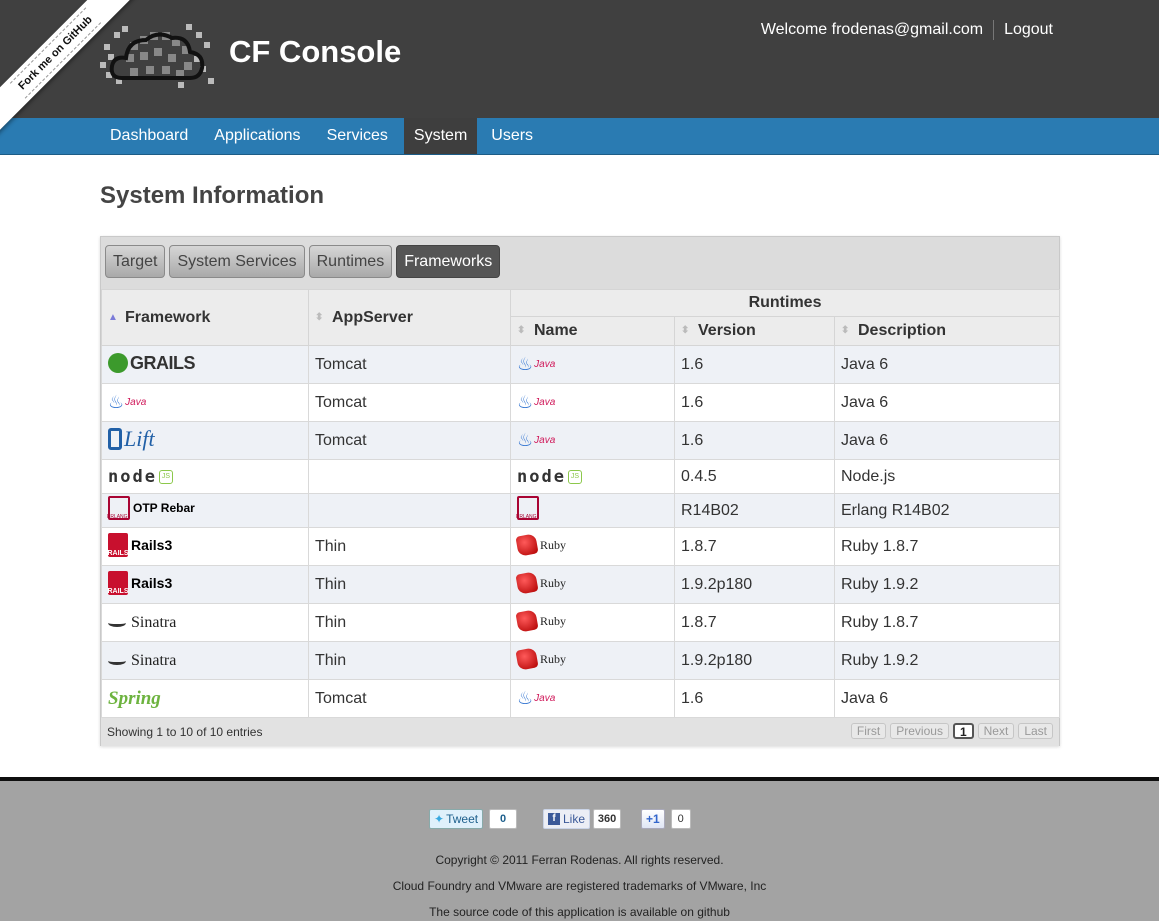 This screenshot has width=1159, height=921. Describe the element at coordinates (439, 819) in the screenshot. I see `twitter-bird-icon: ✦` at that location.